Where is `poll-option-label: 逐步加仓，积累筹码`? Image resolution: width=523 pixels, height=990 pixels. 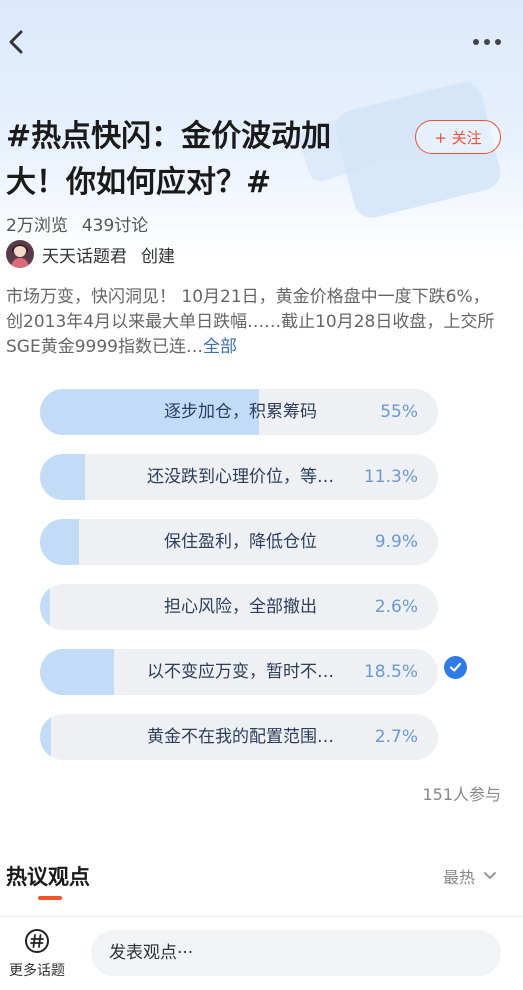
poll-option-label: 逐步加仓，积累筹码 is located at coordinates (240, 412).